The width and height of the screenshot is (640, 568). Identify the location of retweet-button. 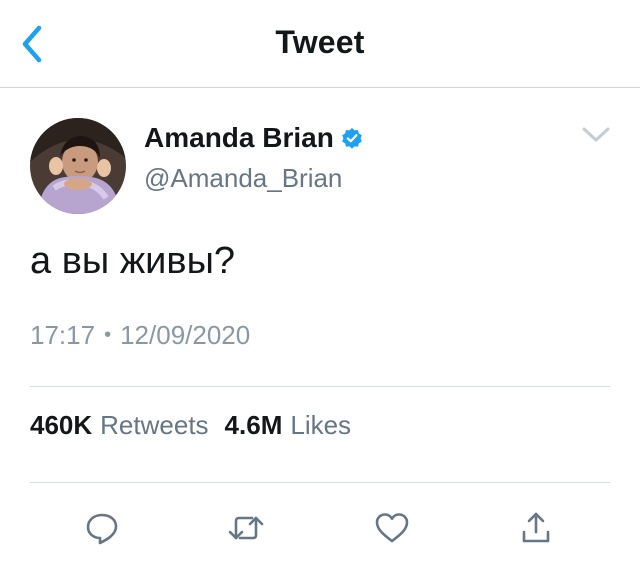
(246, 528).